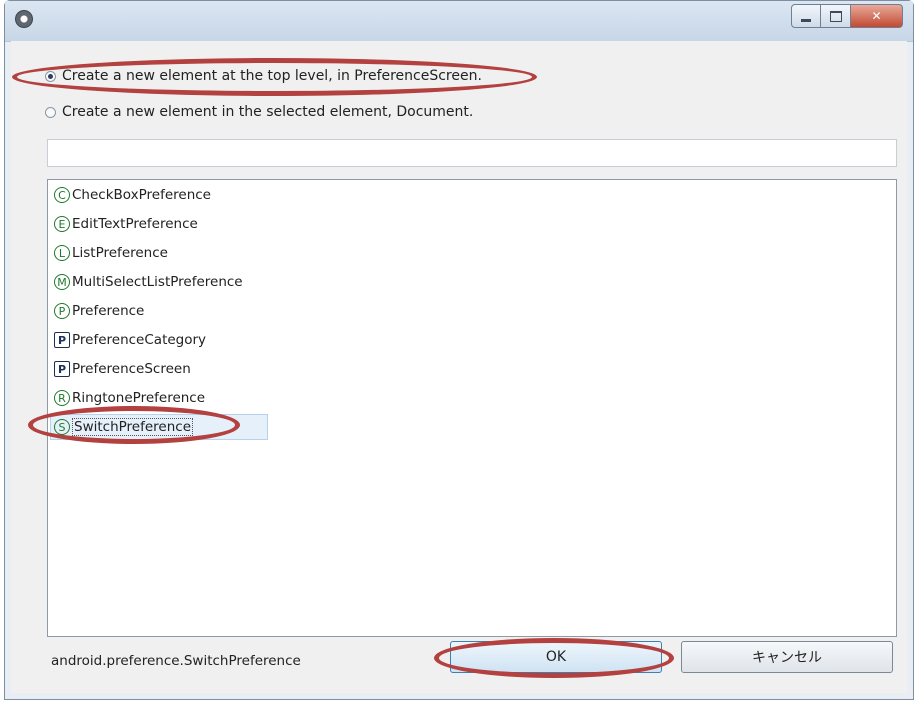 Image resolution: width=920 pixels, height=702 pixels. I want to click on list-item: S SwitchPreference, so click(123, 427).